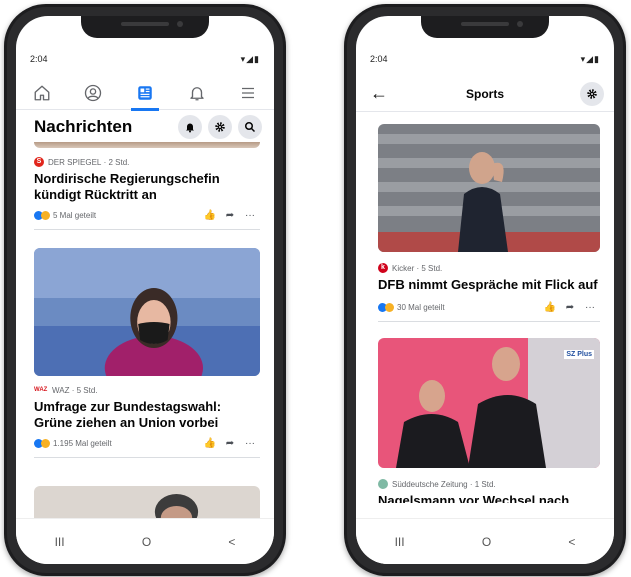 The width and height of the screenshot is (631, 577). Describe the element at coordinates (579, 354) in the screenshot. I see `sz-plus-badge: SZ Plus` at that location.